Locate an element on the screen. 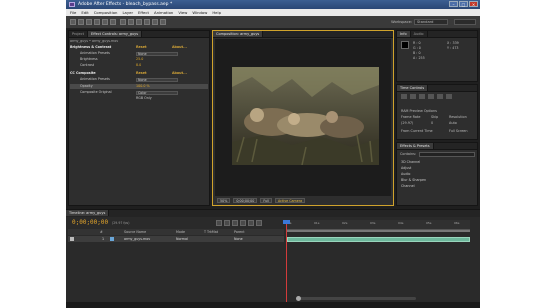 Image resolution: width=545 pixels, height=308 pixels. time-ruler: 00s 01s 02s 03s 04s 05s 06s is located at coordinates (378, 225).